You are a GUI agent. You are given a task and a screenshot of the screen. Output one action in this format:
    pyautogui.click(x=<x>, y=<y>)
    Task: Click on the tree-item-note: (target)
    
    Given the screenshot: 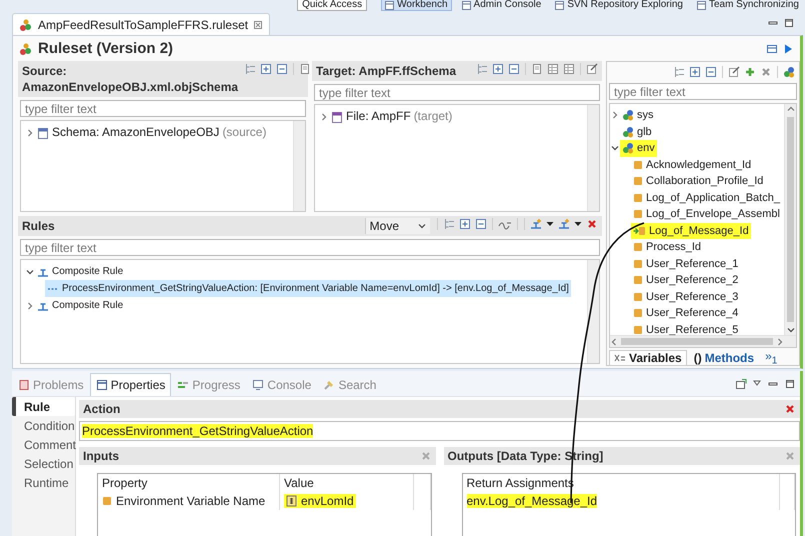 What is the action you would take?
    pyautogui.click(x=433, y=116)
    